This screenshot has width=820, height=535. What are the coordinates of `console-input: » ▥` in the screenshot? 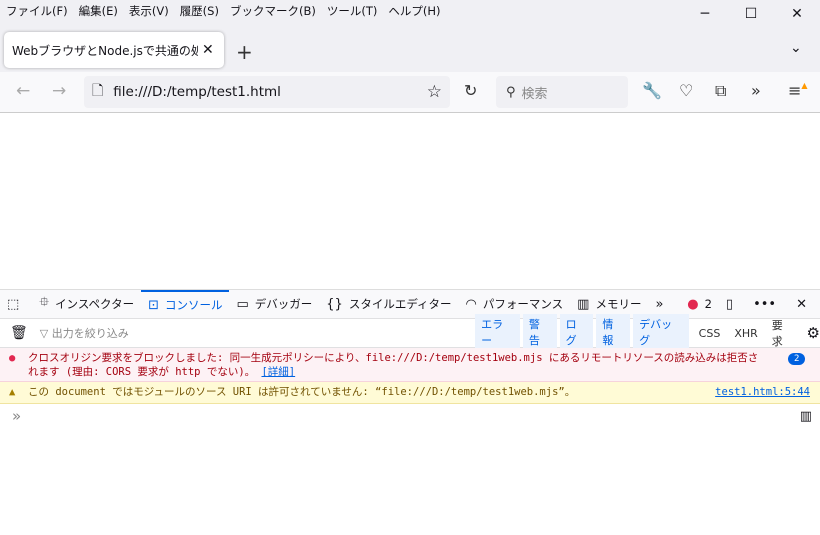 It's located at (410, 416).